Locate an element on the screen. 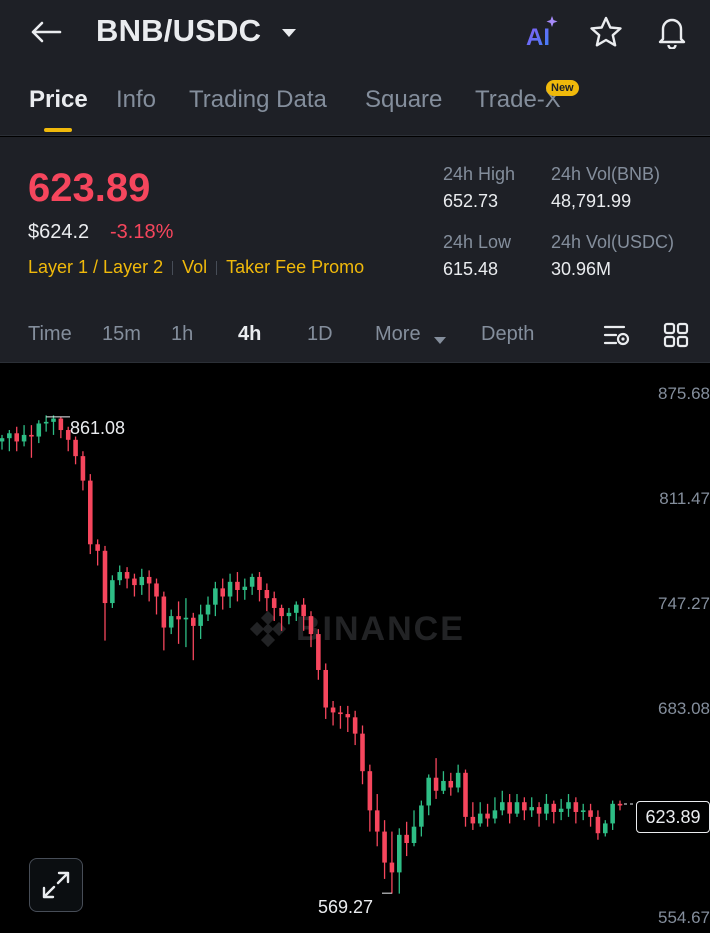 Image resolution: width=710 pixels, height=933 pixels. chevron-down-icon is located at coordinates (289, 33).